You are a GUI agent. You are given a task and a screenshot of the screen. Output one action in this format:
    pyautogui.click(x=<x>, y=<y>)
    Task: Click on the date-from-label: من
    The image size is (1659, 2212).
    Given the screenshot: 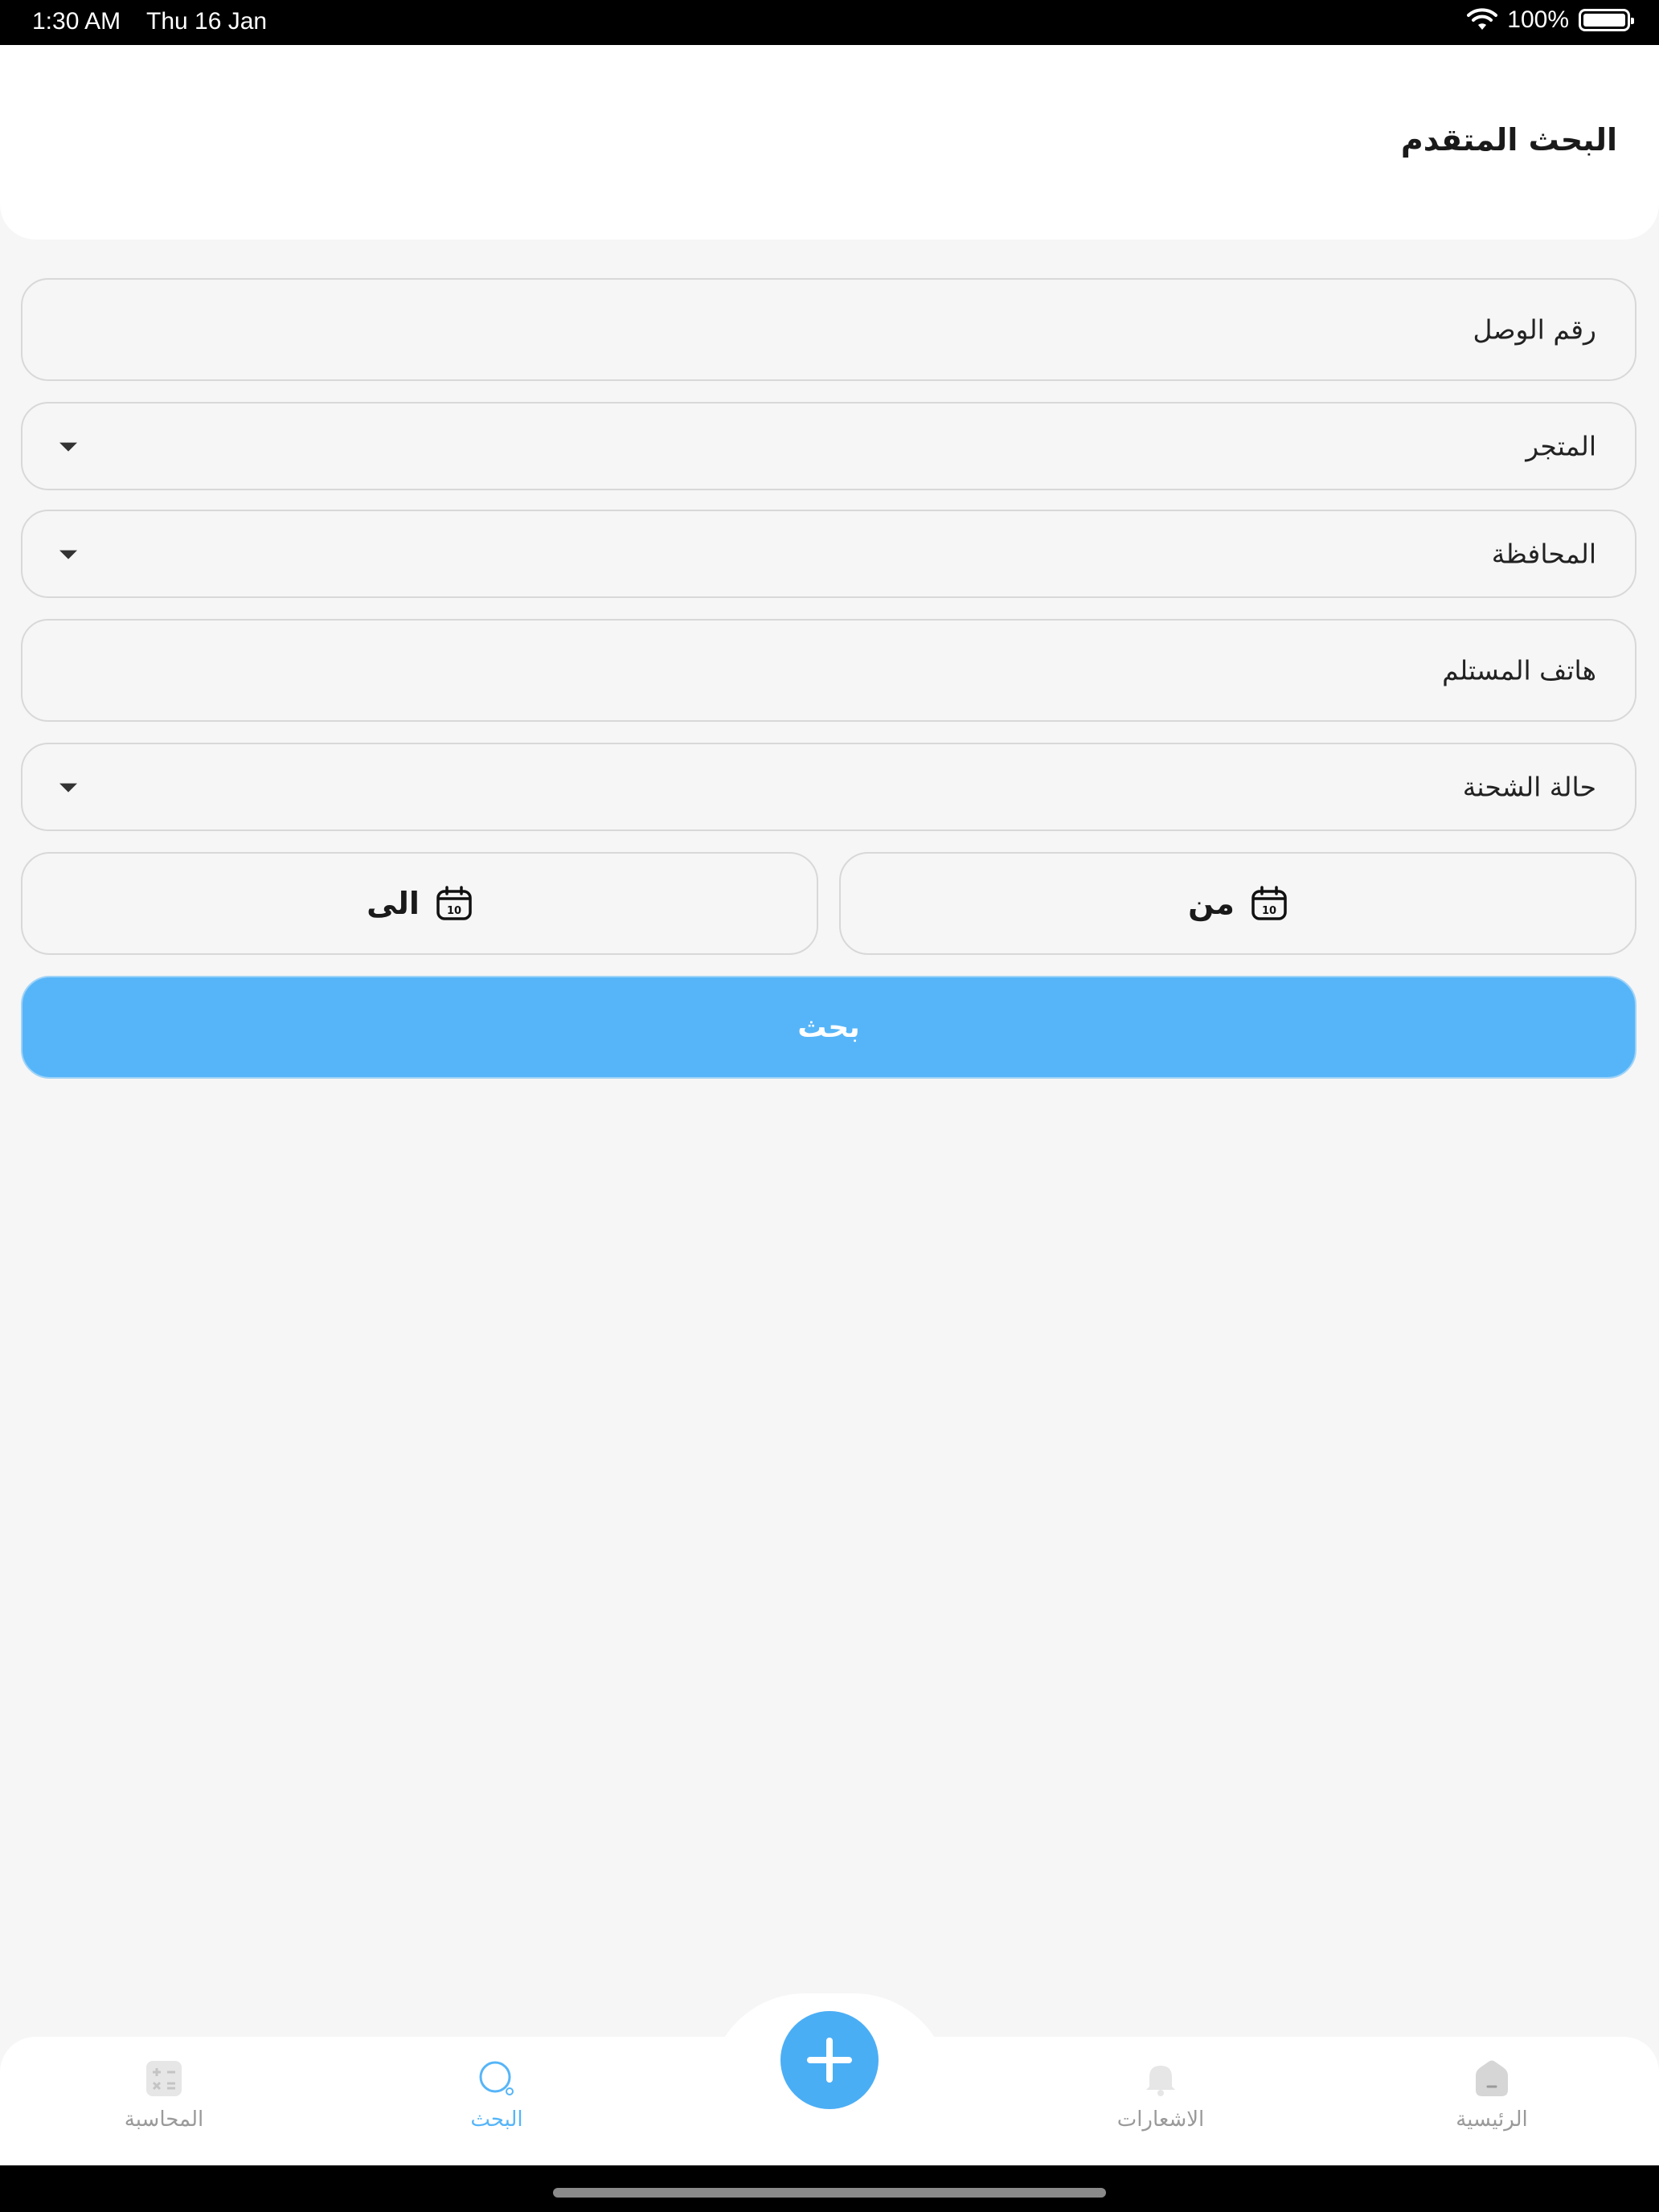 What is the action you would take?
    pyautogui.click(x=1211, y=904)
    